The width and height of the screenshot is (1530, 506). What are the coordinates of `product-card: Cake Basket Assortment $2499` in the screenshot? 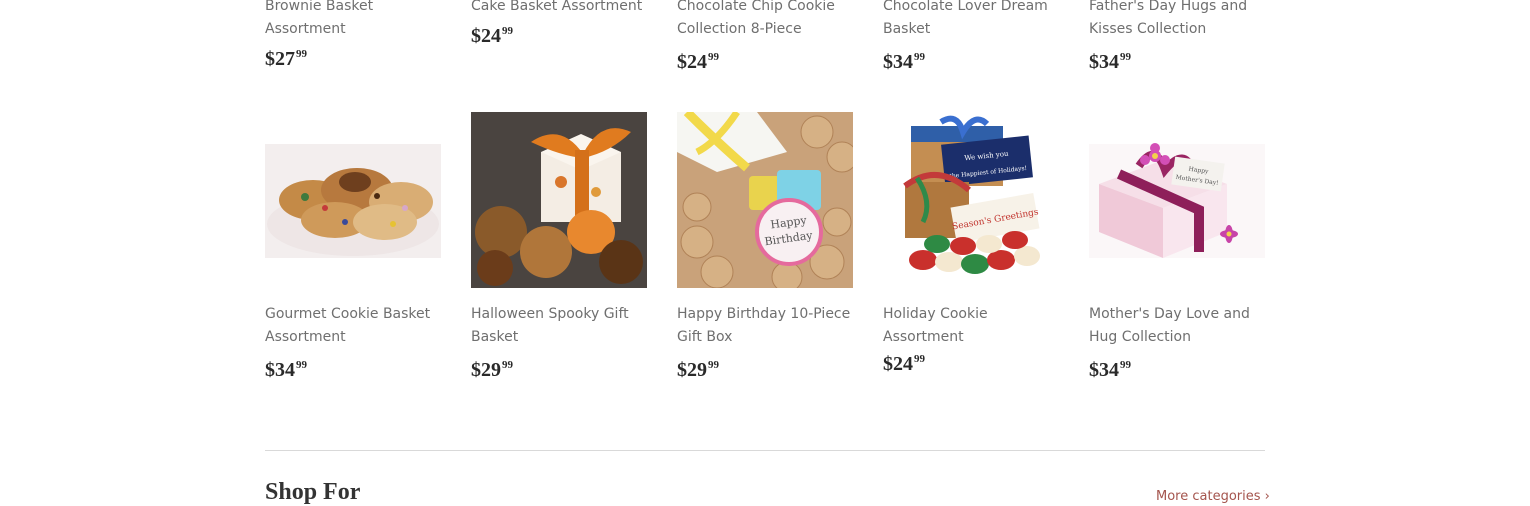 It's located at (559, 24).